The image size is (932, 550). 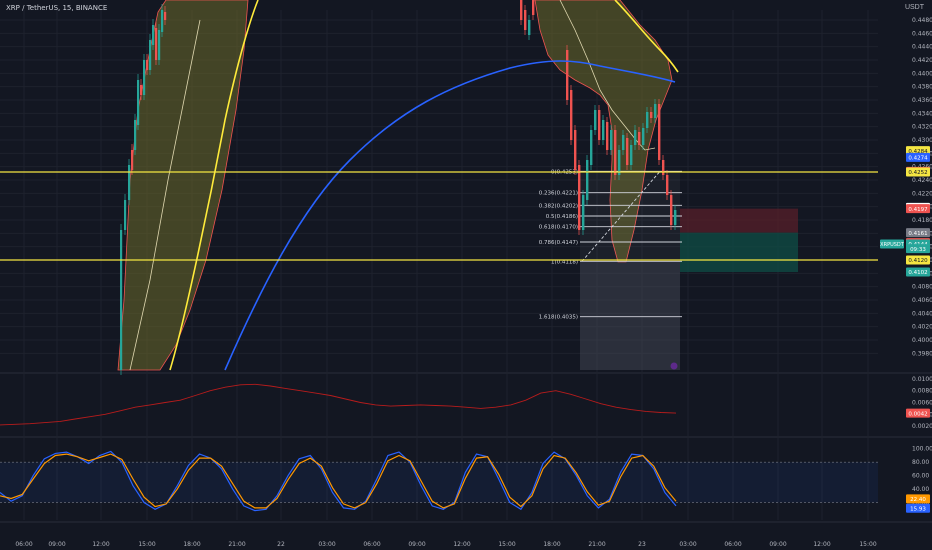 I want to click on oscillator-current: 15.93, so click(x=918, y=509).